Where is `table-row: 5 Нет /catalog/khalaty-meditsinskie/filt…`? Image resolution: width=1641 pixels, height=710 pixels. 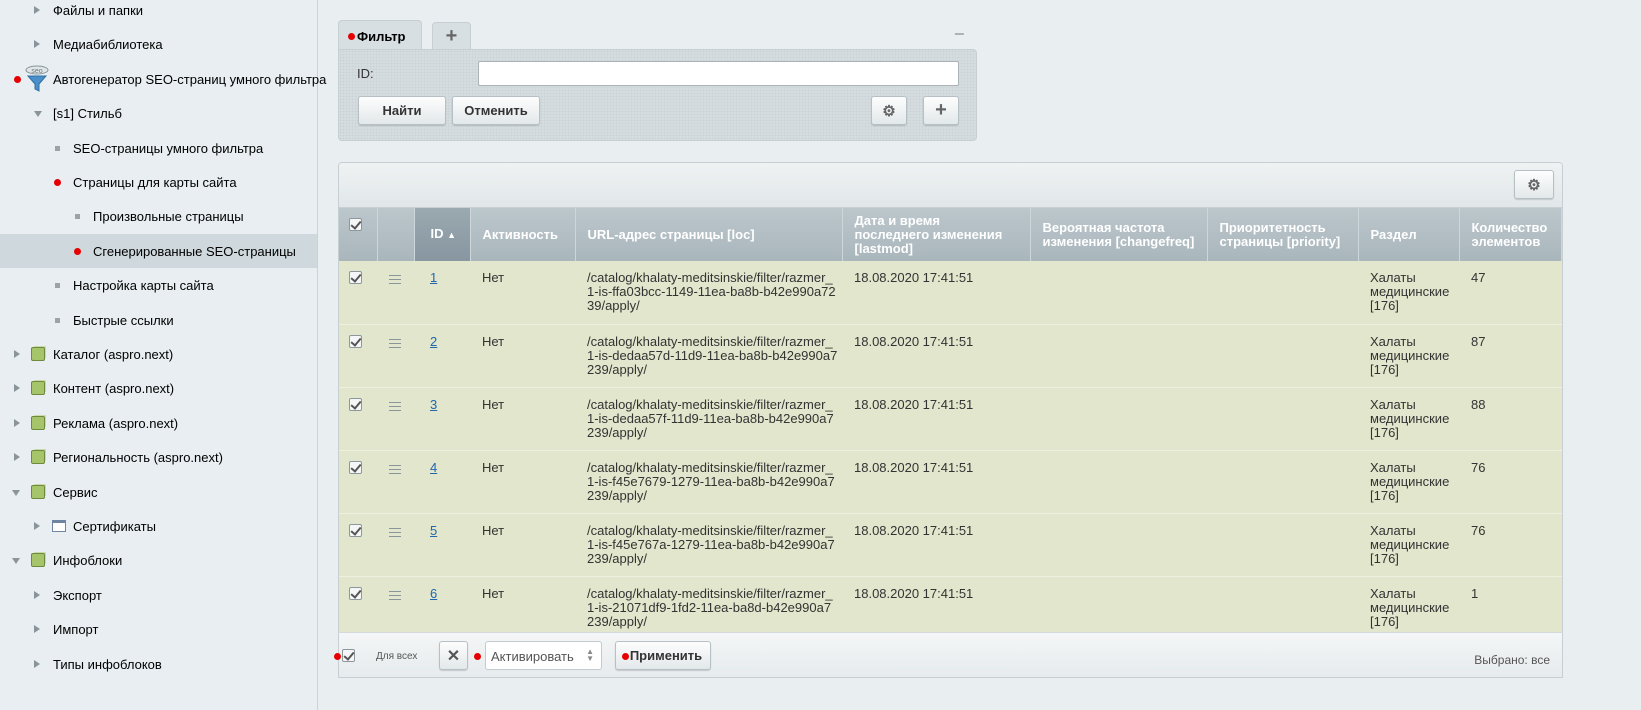 table-row: 5 Нет /catalog/khalaty-meditsinskie/filt… is located at coordinates (950, 545).